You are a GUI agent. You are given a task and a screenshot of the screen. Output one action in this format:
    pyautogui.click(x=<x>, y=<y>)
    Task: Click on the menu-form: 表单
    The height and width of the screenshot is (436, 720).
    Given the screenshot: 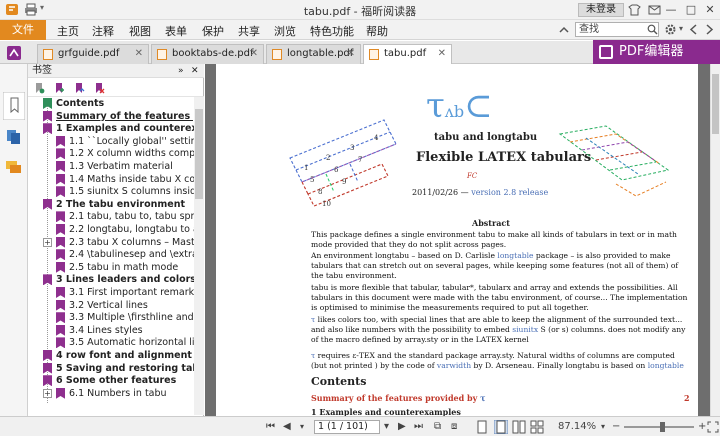 What is the action you would take?
    pyautogui.click(x=176, y=31)
    